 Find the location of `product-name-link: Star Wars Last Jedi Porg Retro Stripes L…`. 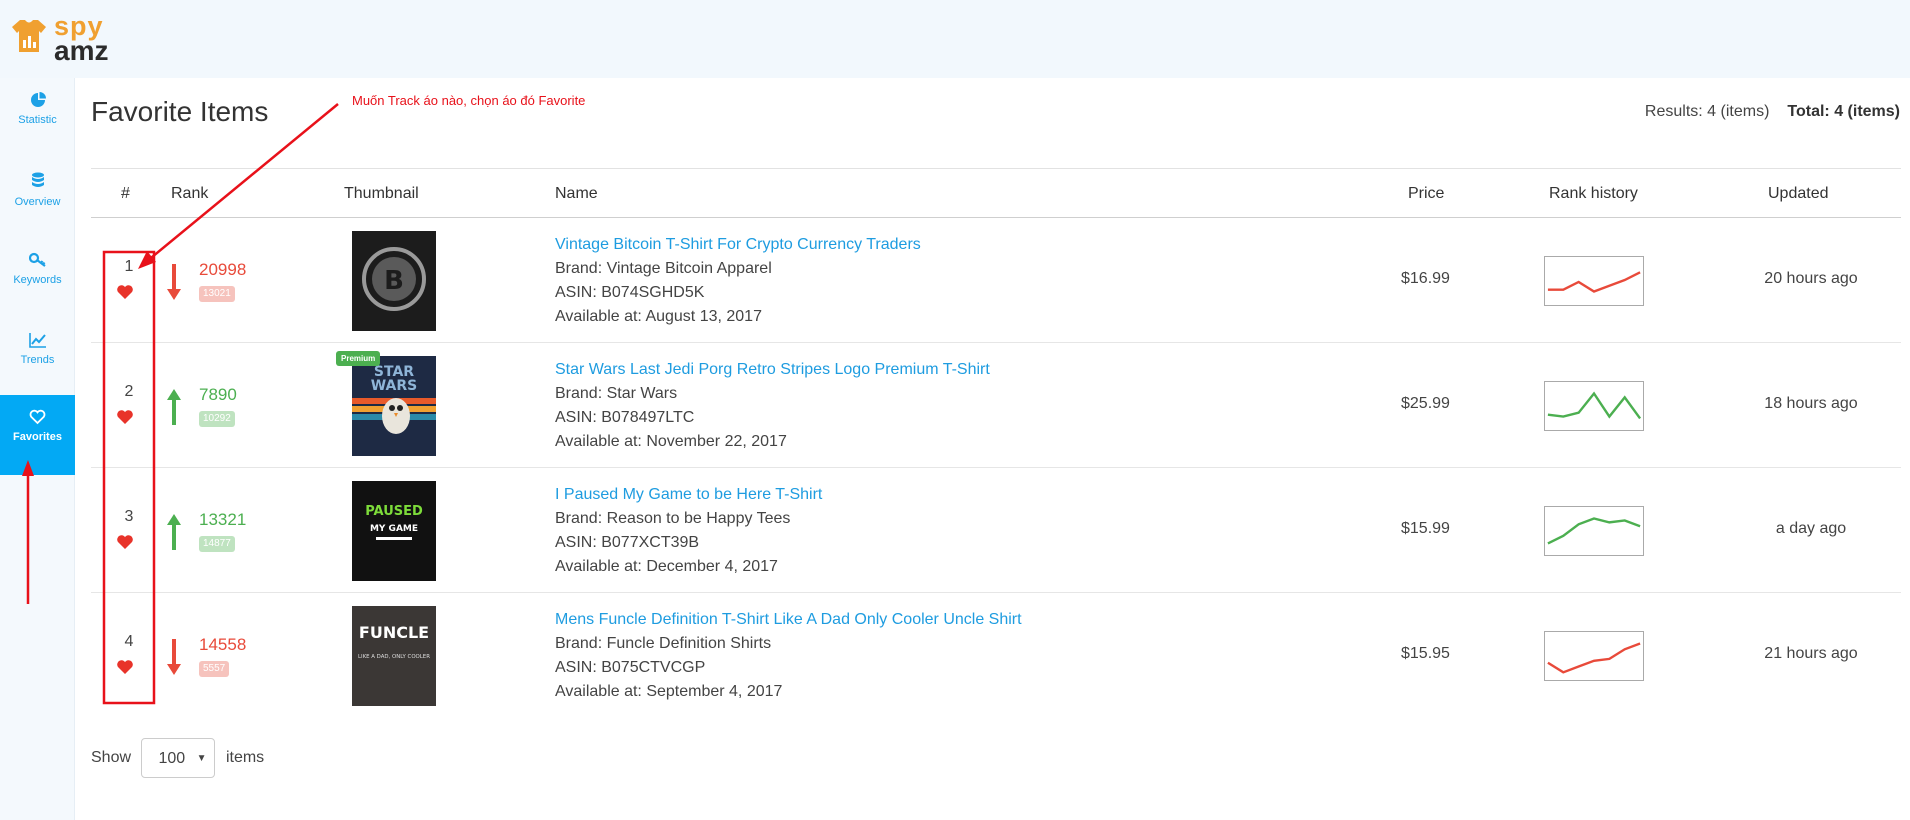

product-name-link: Star Wars Last Jedi Porg Retro Stripes L… is located at coordinates (772, 370).